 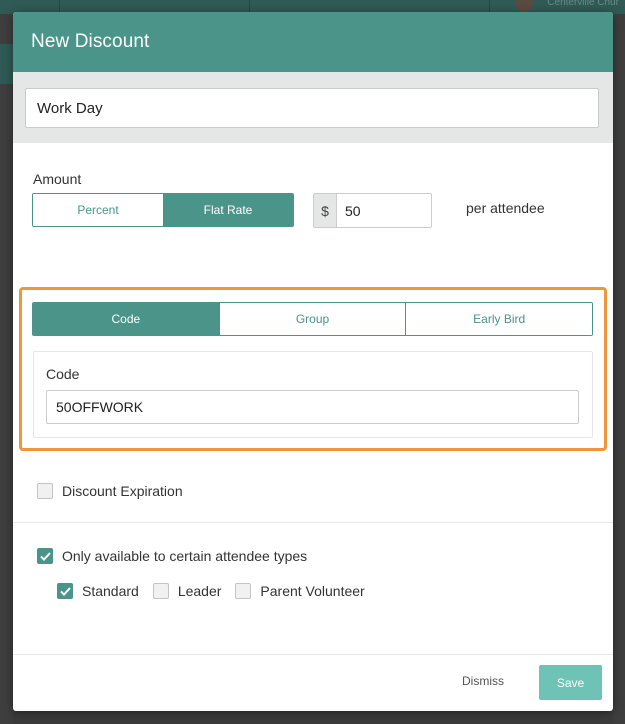 I want to click on discount-type-tabs: Code Group Early Bird, so click(x=312, y=319).